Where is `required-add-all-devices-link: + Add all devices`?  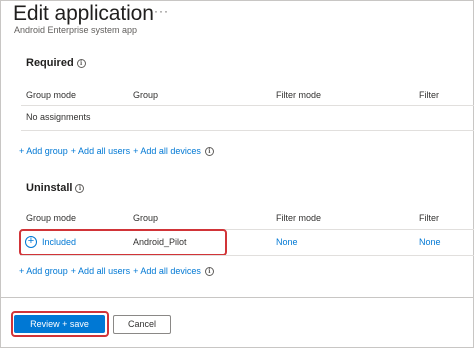
required-add-all-devices-link: + Add all devices is located at coordinates (167, 151).